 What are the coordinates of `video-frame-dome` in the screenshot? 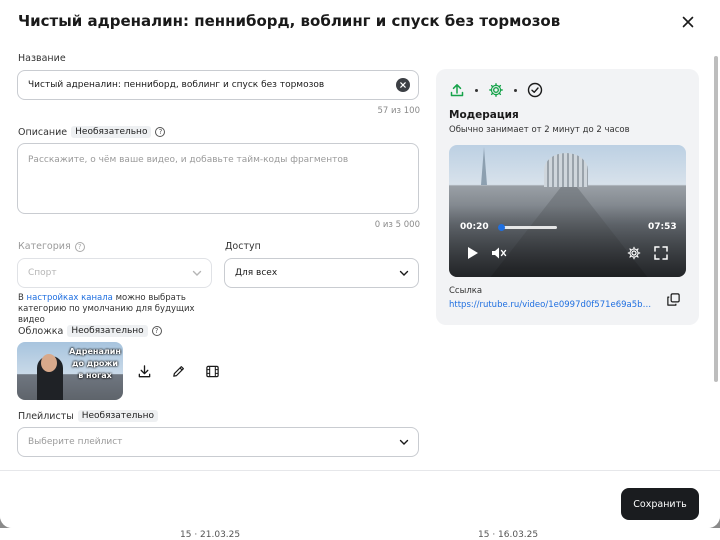 It's located at (566, 170).